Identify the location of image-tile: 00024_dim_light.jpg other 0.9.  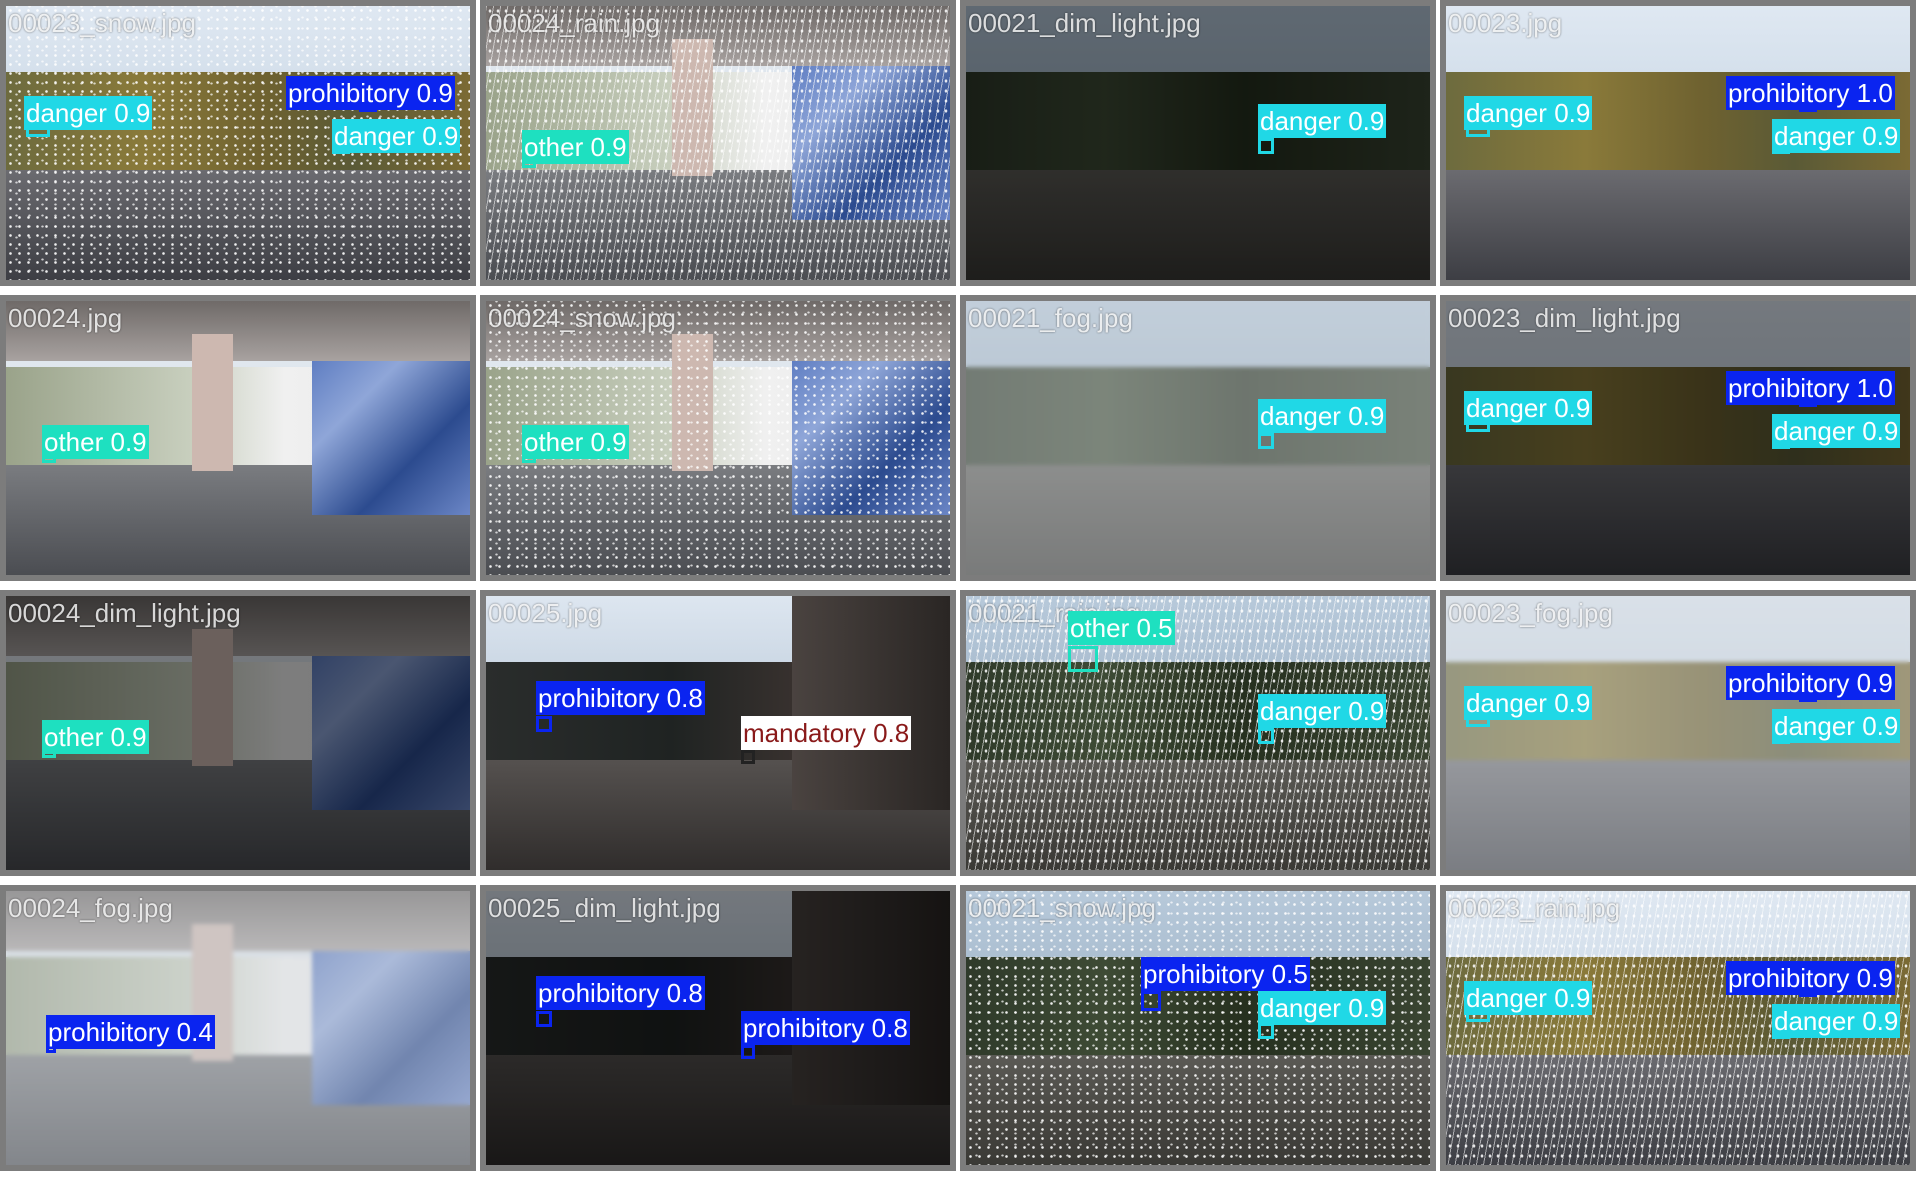
(238, 733).